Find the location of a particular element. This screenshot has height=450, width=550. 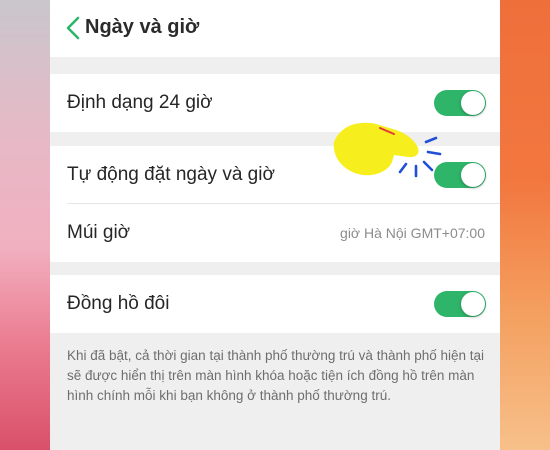

timezone-row: Múi giờ giờ Hà Nội GMT+07:00 is located at coordinates (275, 233).